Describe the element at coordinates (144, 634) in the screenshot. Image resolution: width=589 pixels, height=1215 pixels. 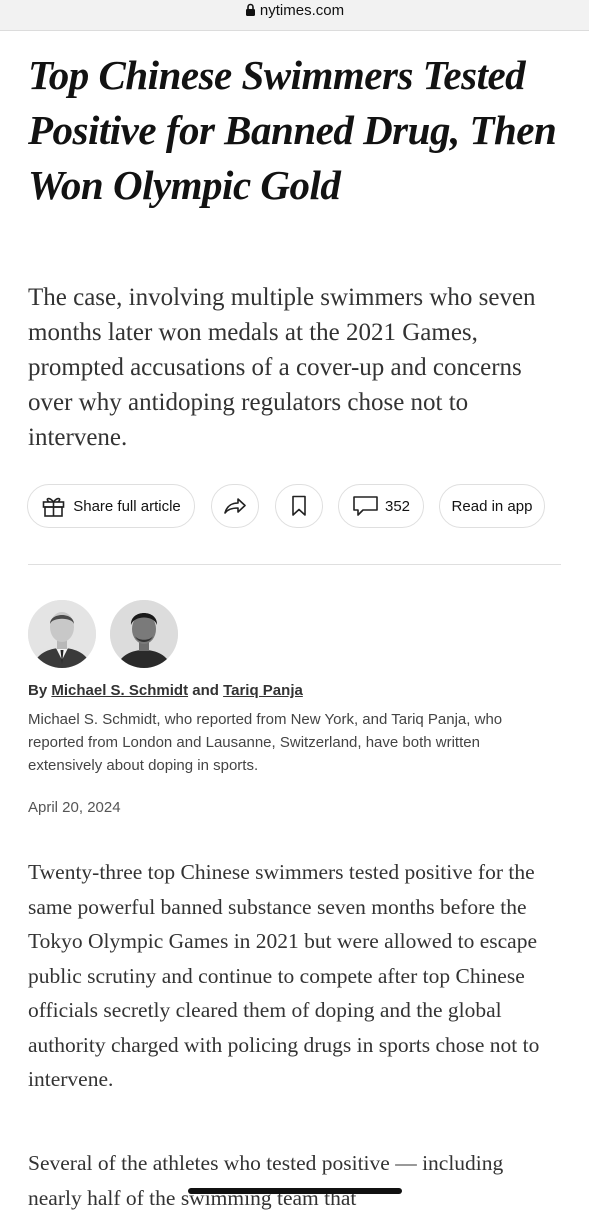
I see `author-avatar-tariq-panja` at that location.